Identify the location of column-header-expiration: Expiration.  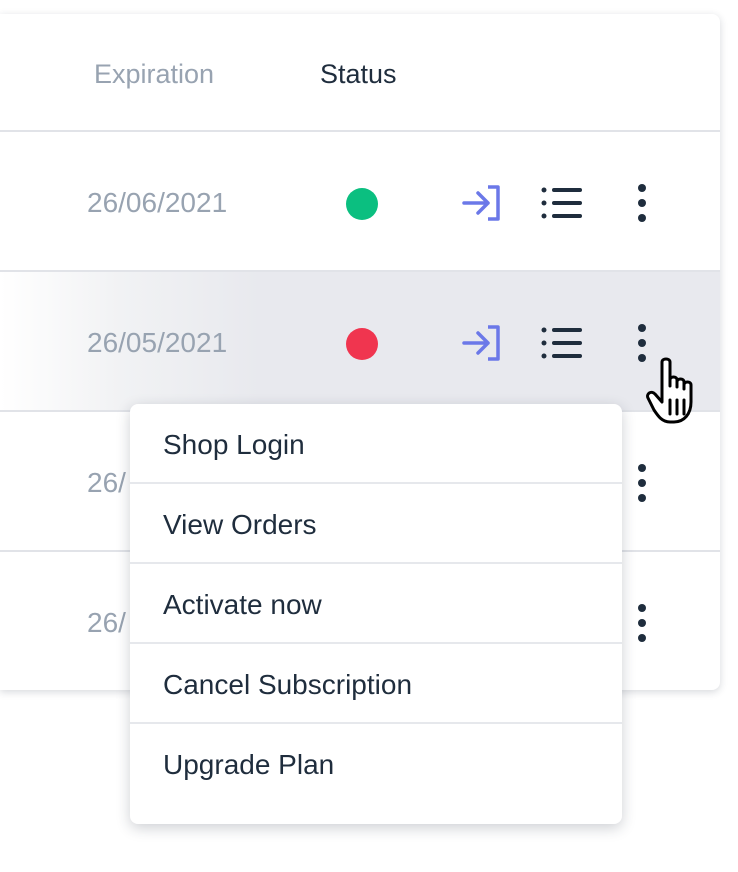
(154, 74).